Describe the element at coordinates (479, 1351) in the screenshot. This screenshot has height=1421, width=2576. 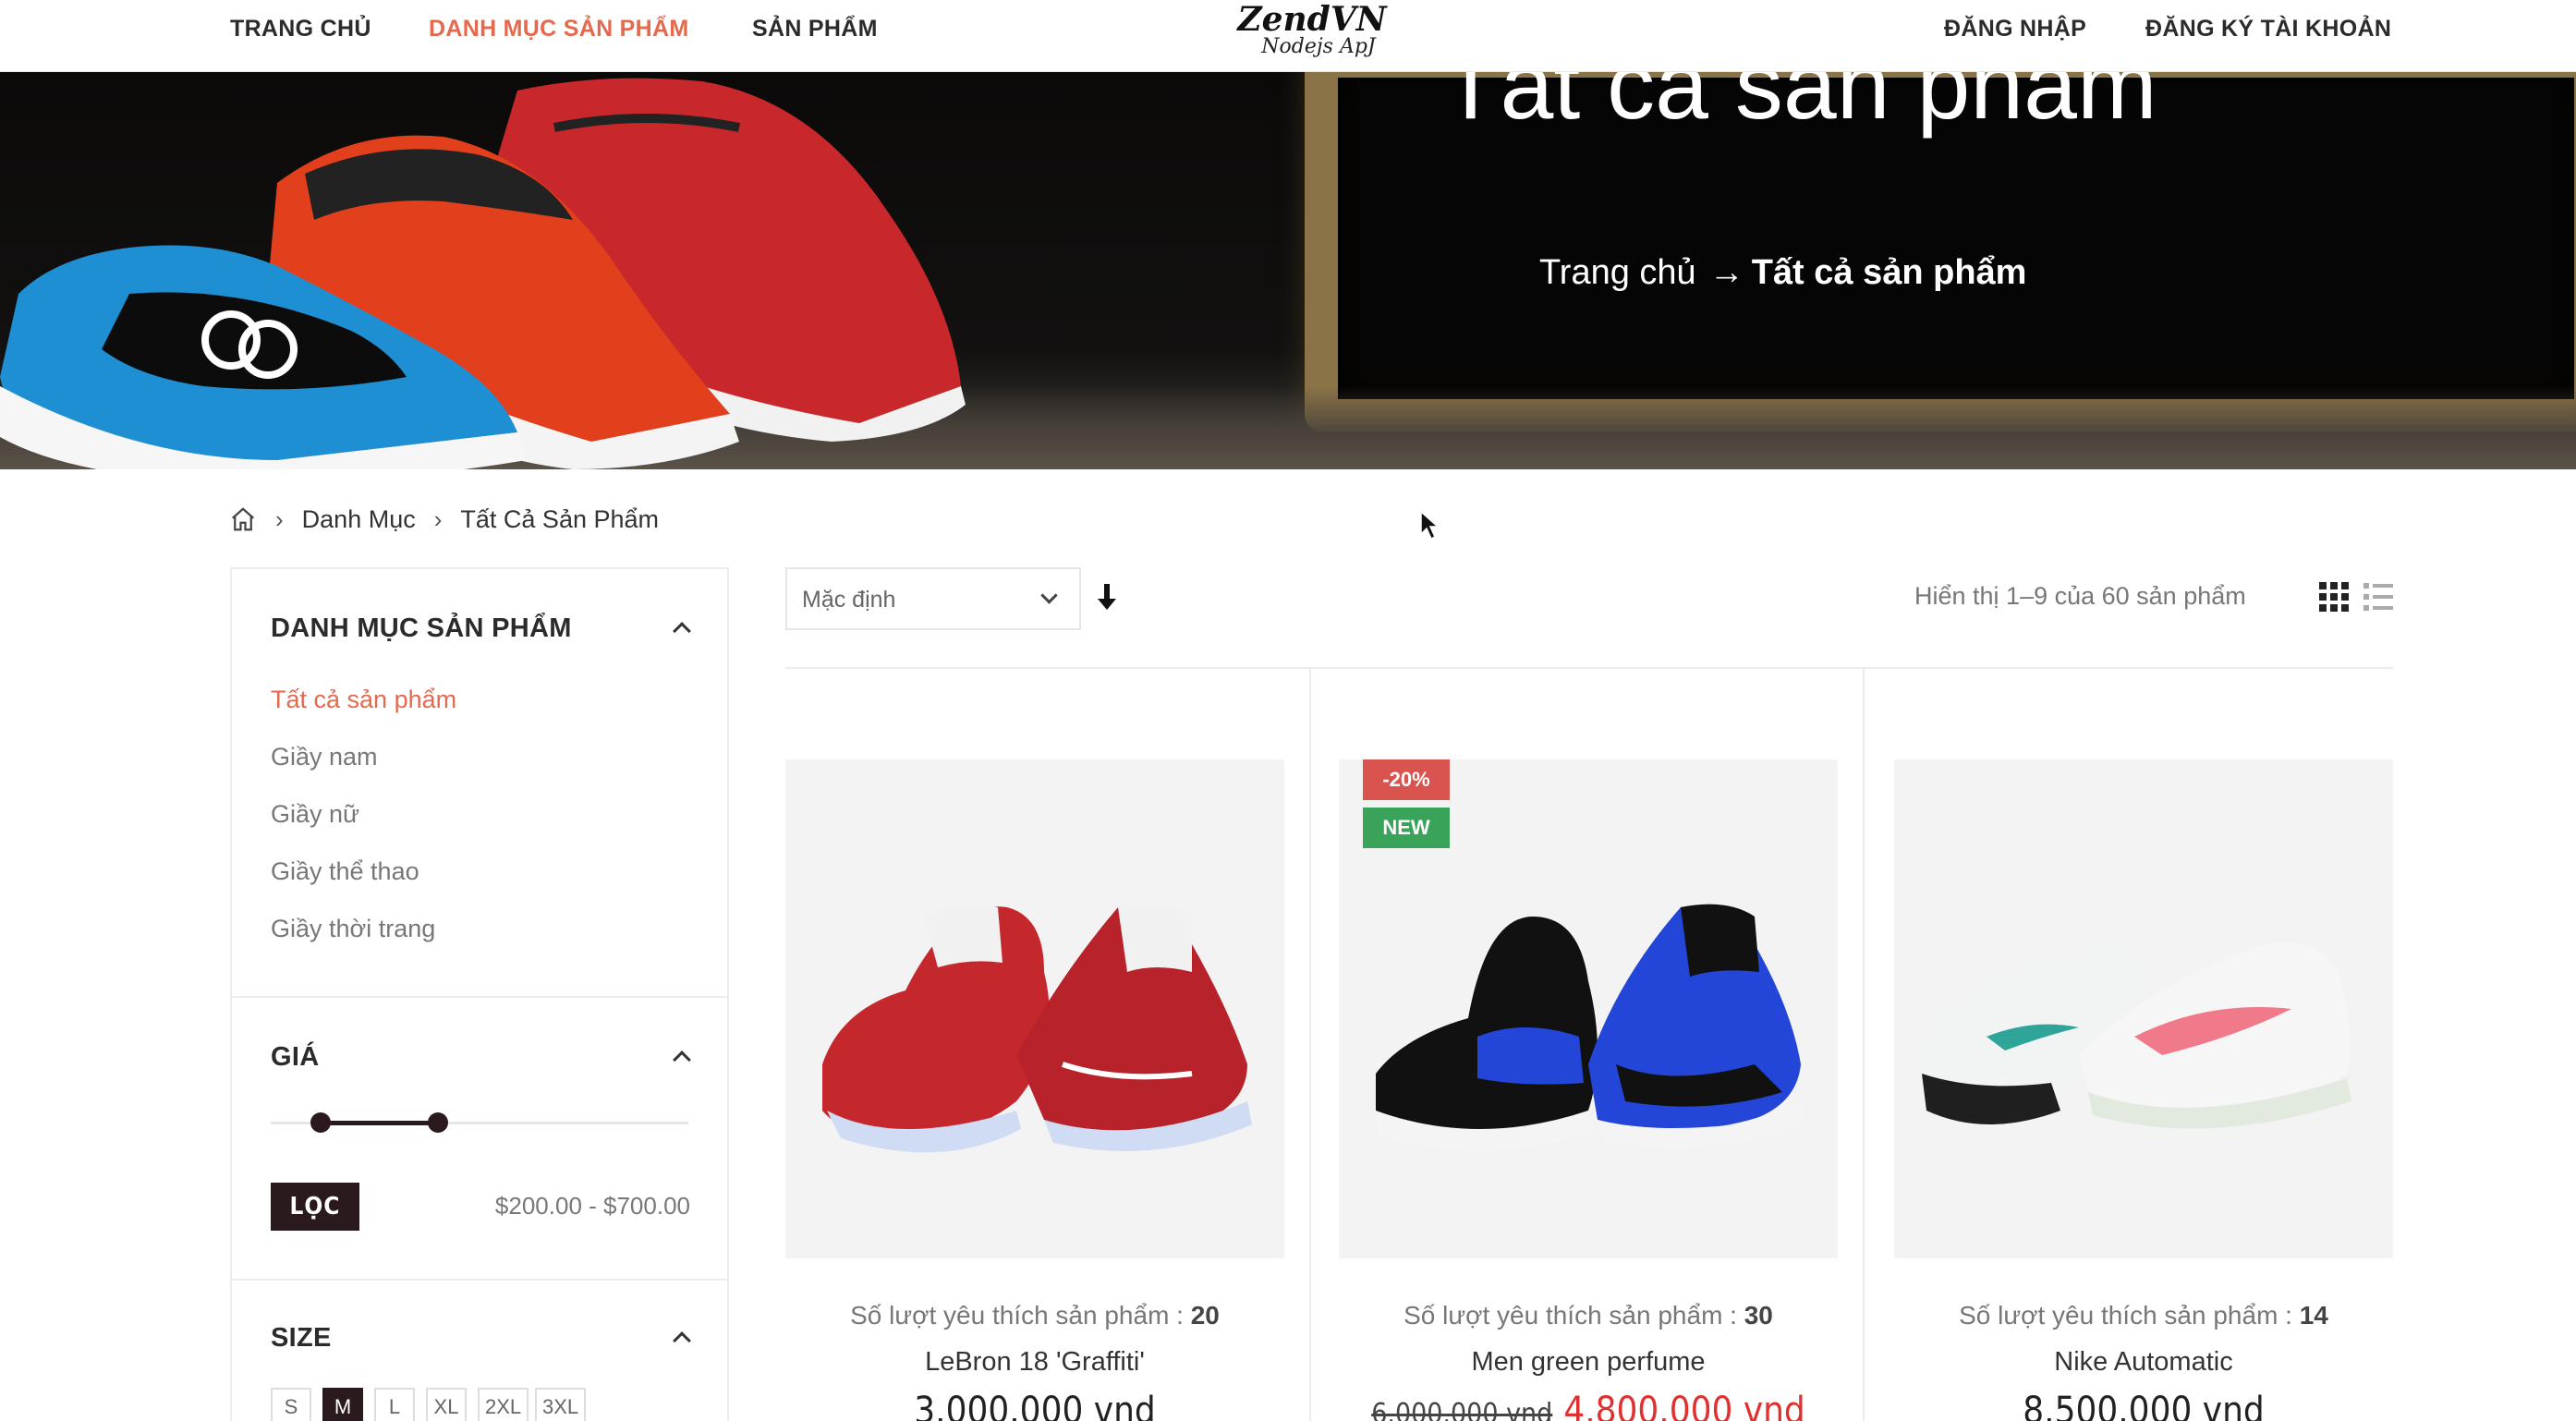
I see `size-section: SIZE S M L XL 2XL 3XL` at that location.